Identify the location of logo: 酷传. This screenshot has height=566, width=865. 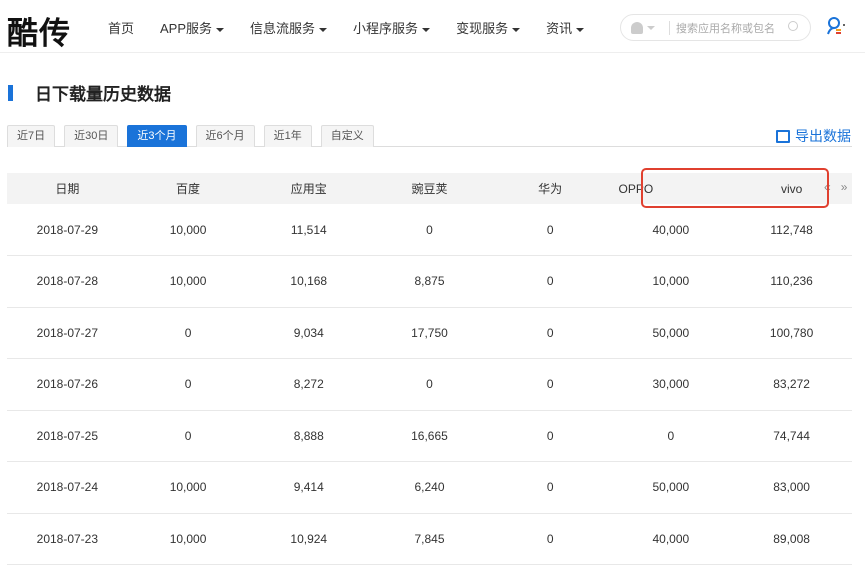
(39, 30).